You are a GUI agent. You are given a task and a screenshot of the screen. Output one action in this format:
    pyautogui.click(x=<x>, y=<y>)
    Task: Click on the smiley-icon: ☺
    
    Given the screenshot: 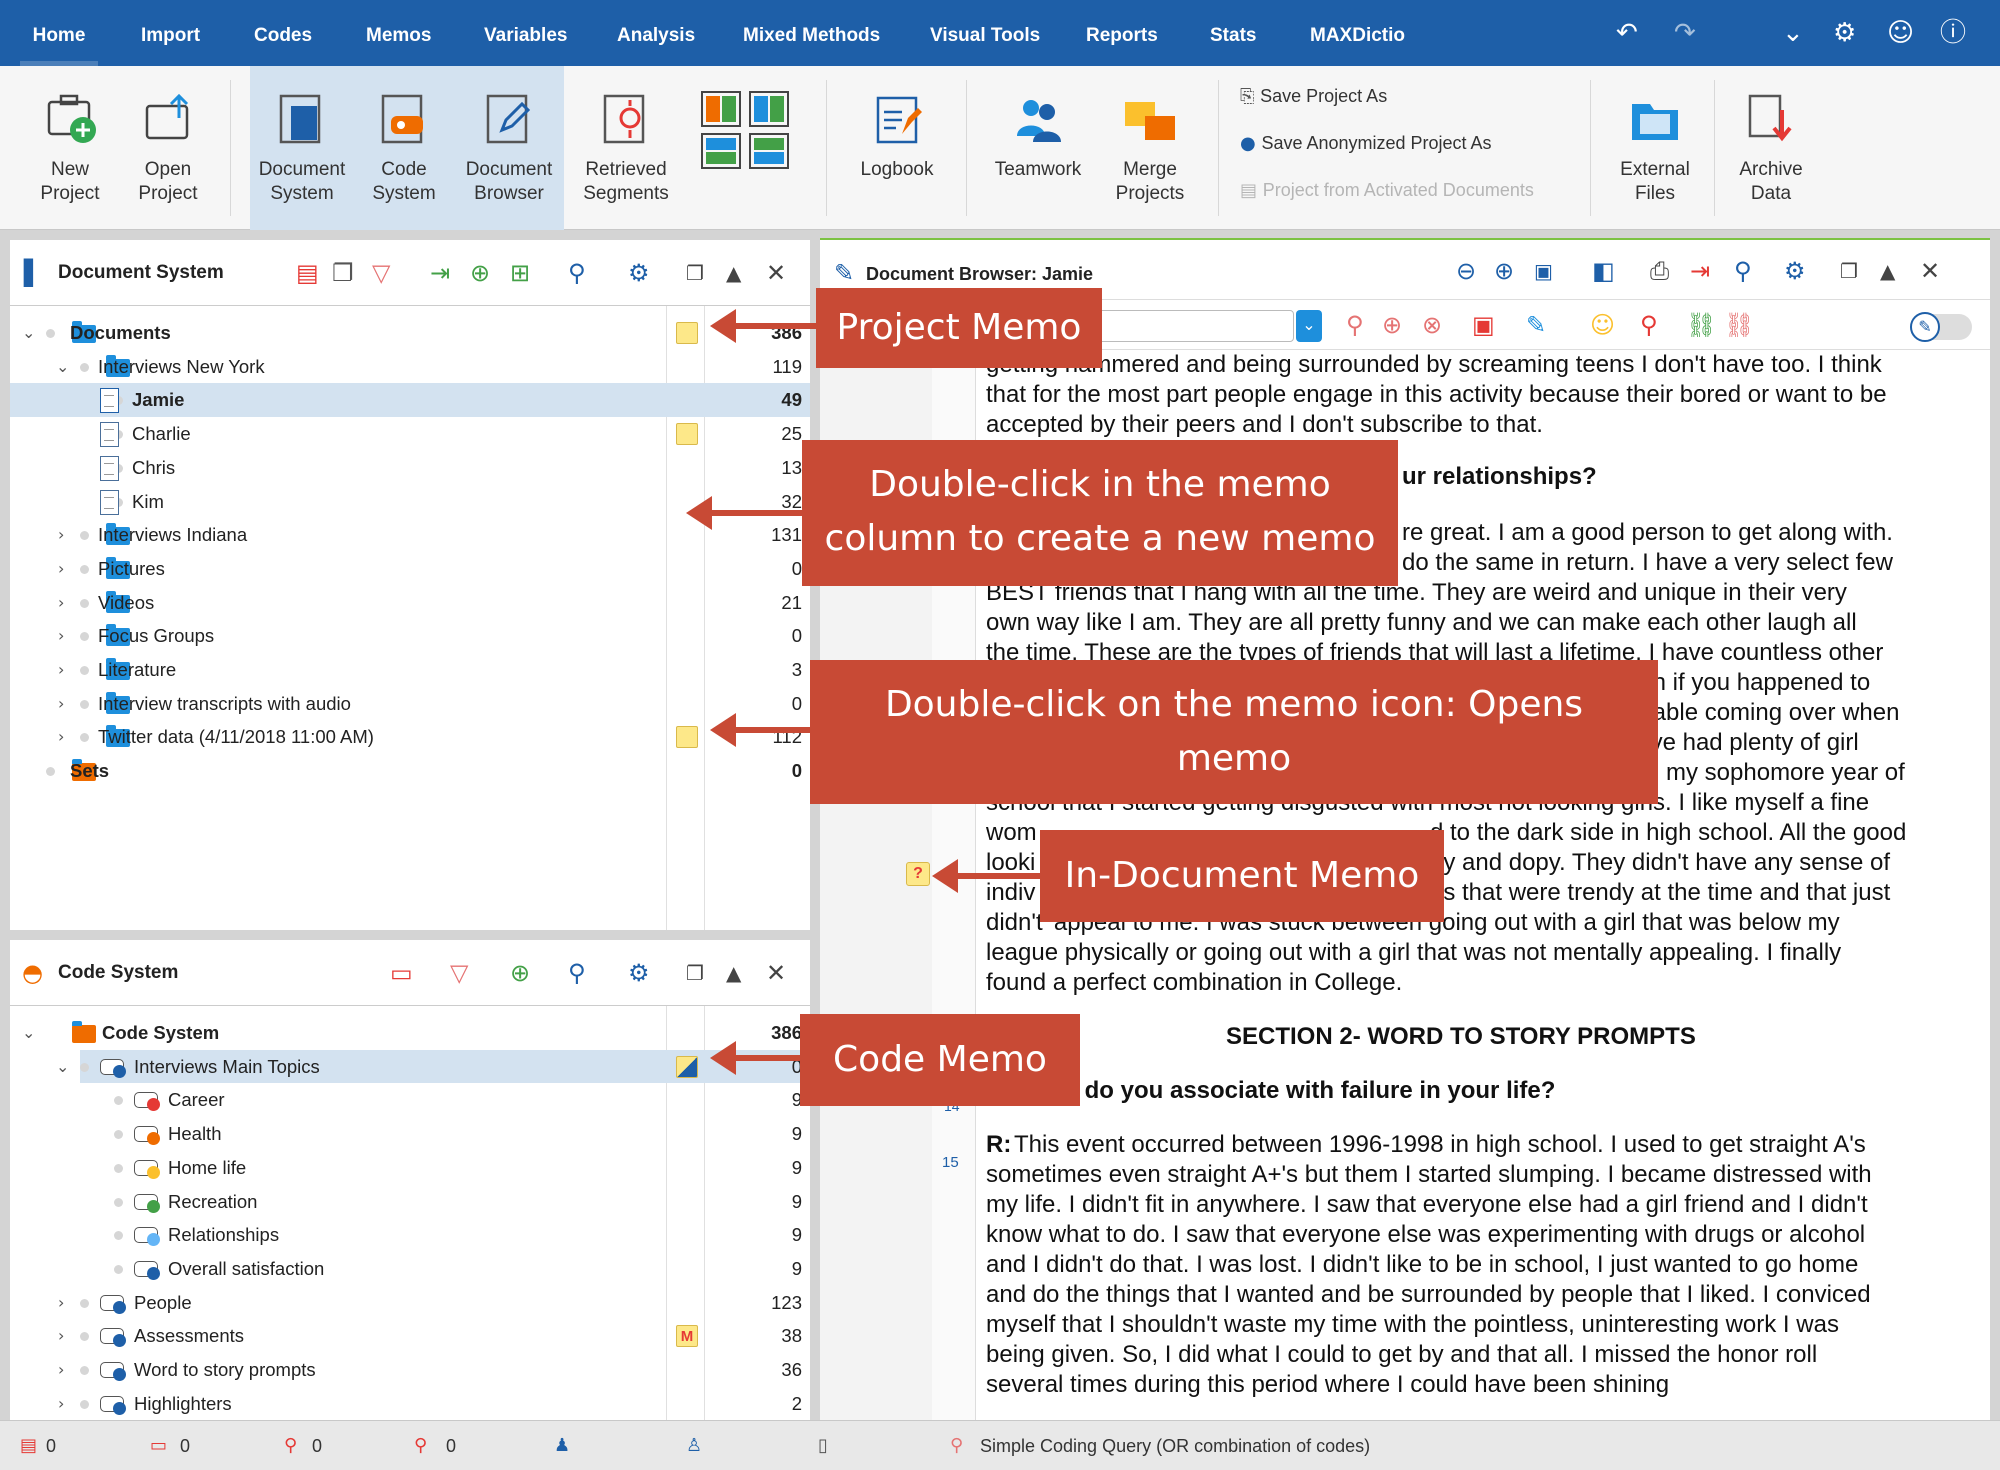 What is the action you would take?
    pyautogui.click(x=1900, y=33)
    